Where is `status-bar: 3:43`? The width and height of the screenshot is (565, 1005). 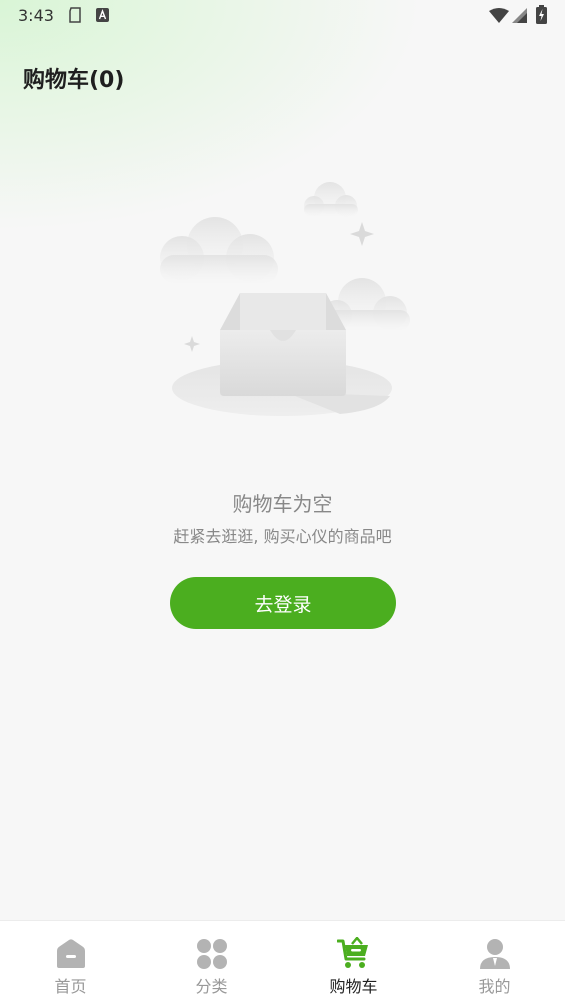
status-bar: 3:43 is located at coordinates (282, 16).